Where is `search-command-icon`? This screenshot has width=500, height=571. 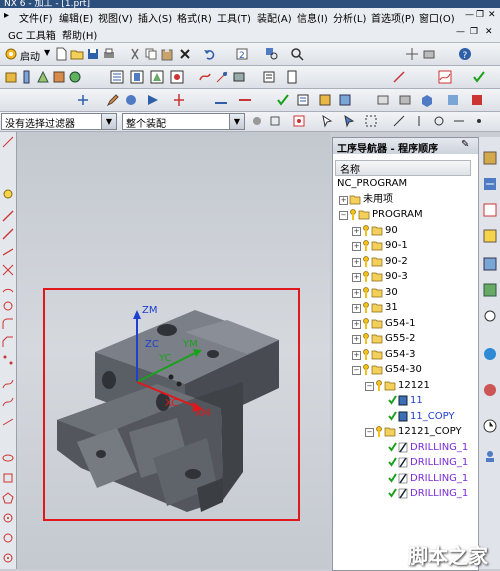
search-command-icon is located at coordinates (272, 54).